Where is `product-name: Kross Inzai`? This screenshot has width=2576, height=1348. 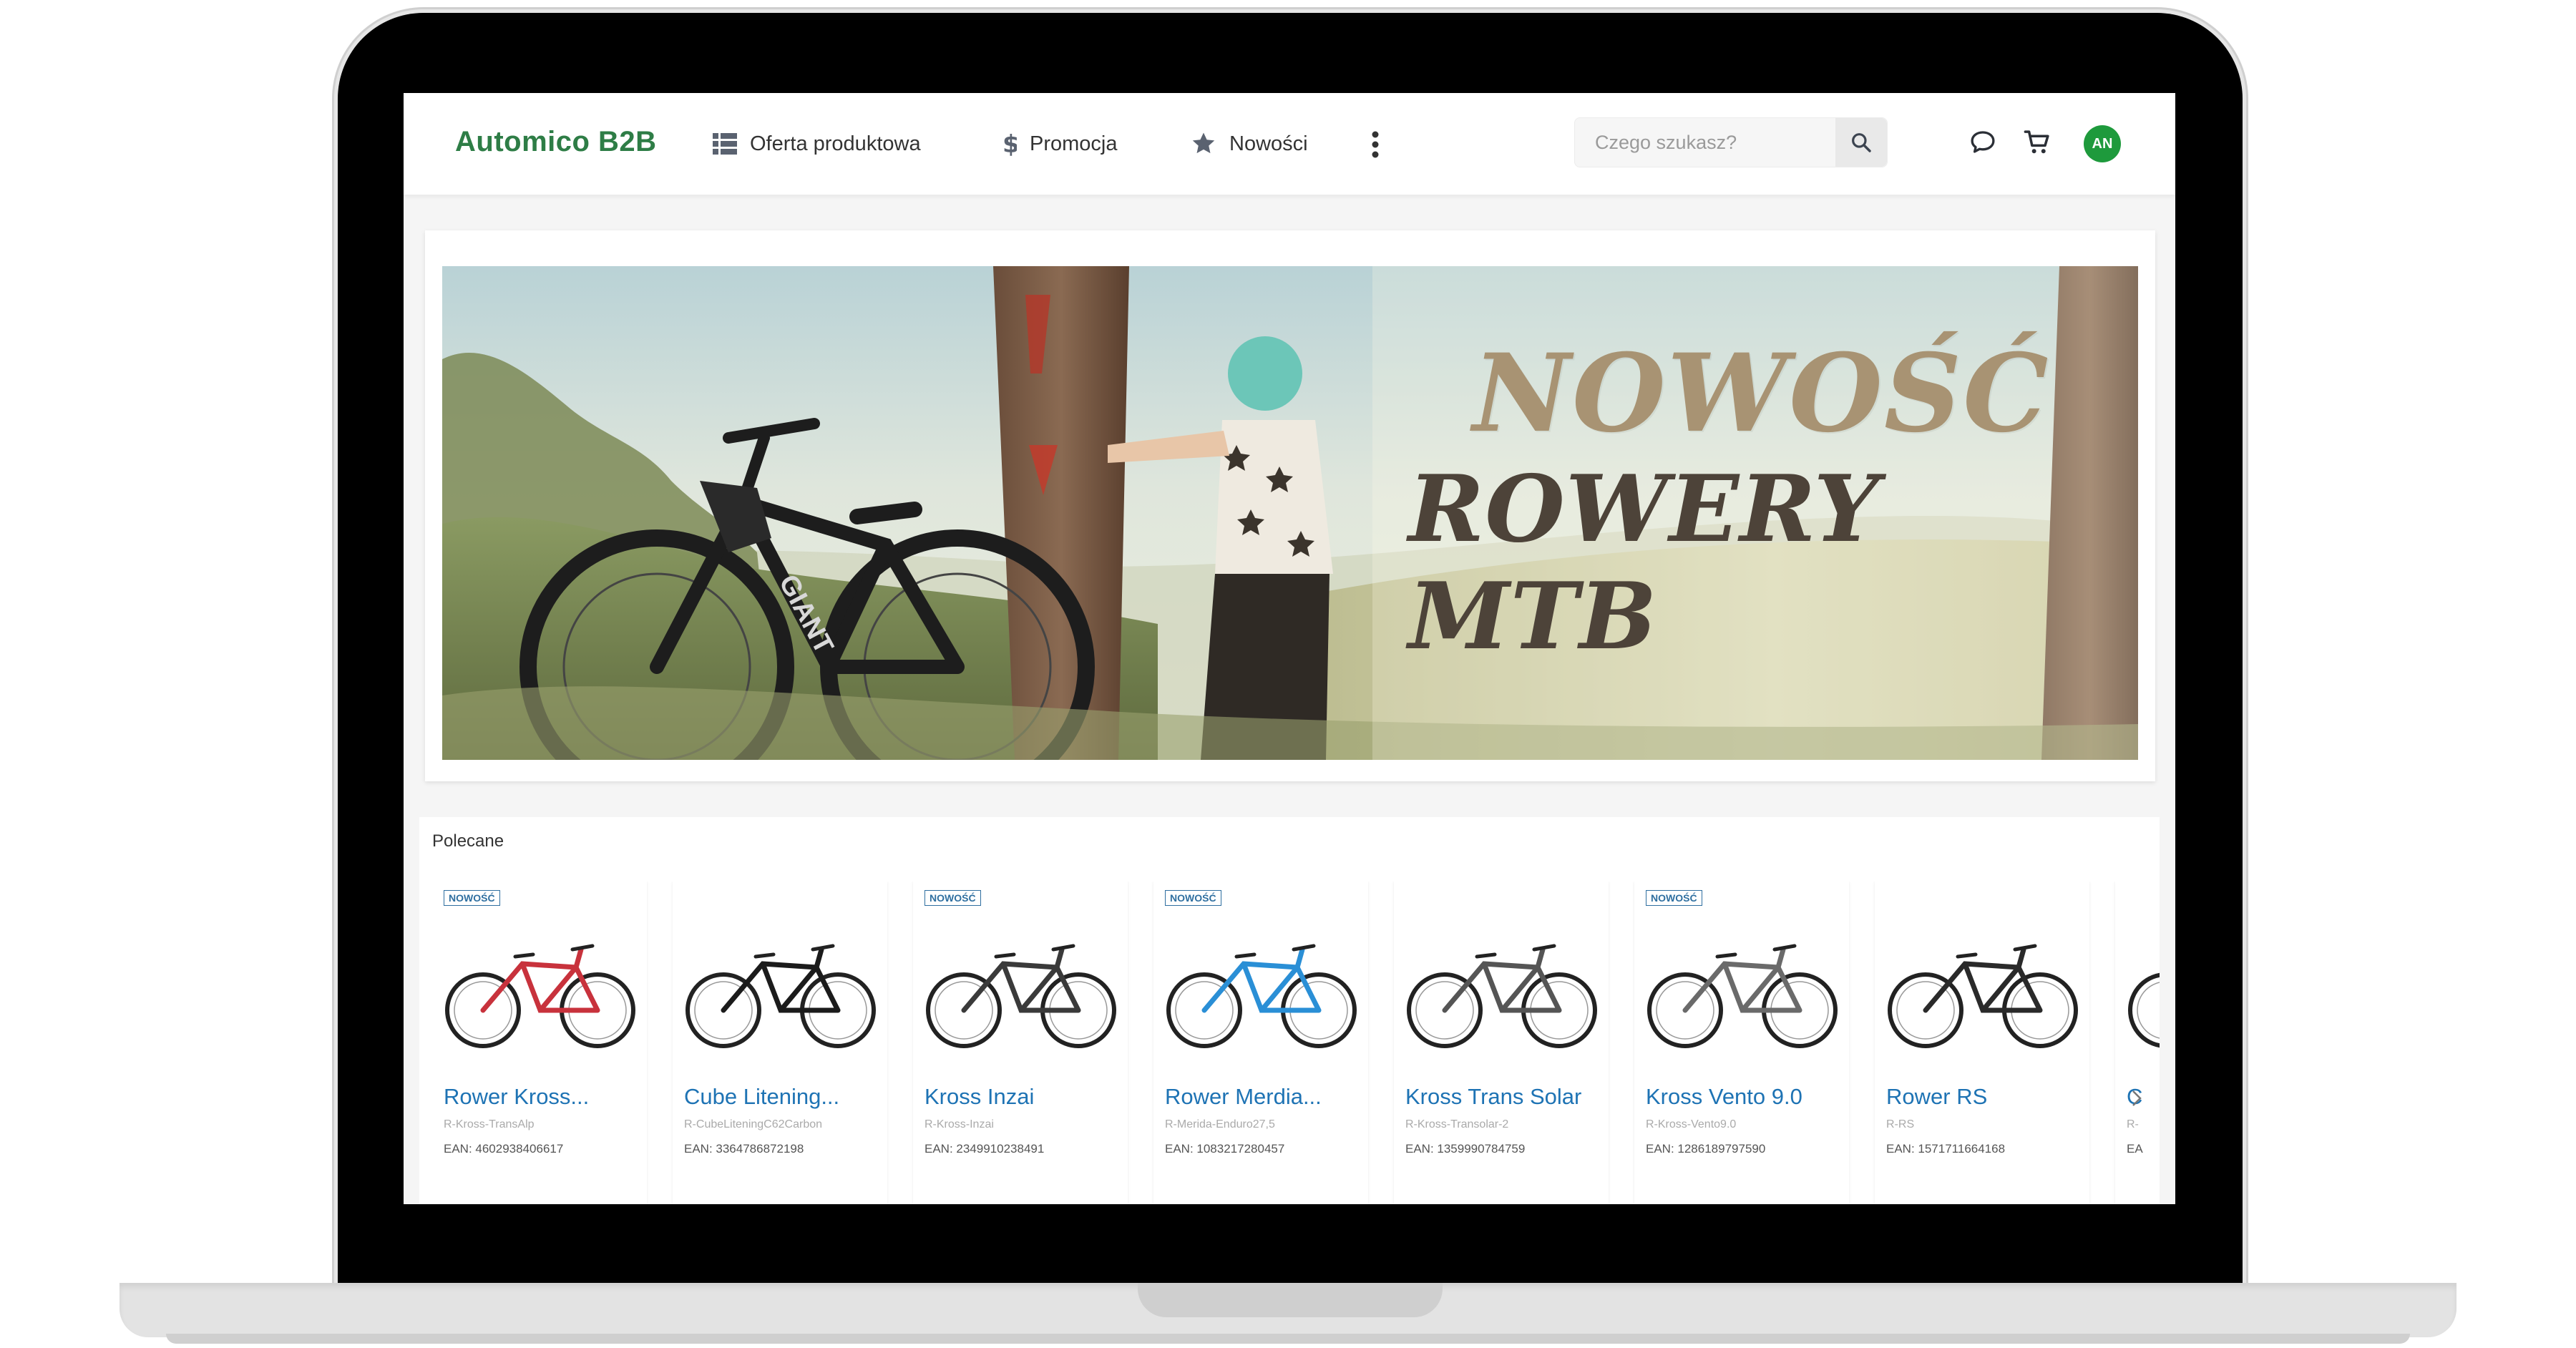 product-name: Kross Inzai is located at coordinates (1024, 1097).